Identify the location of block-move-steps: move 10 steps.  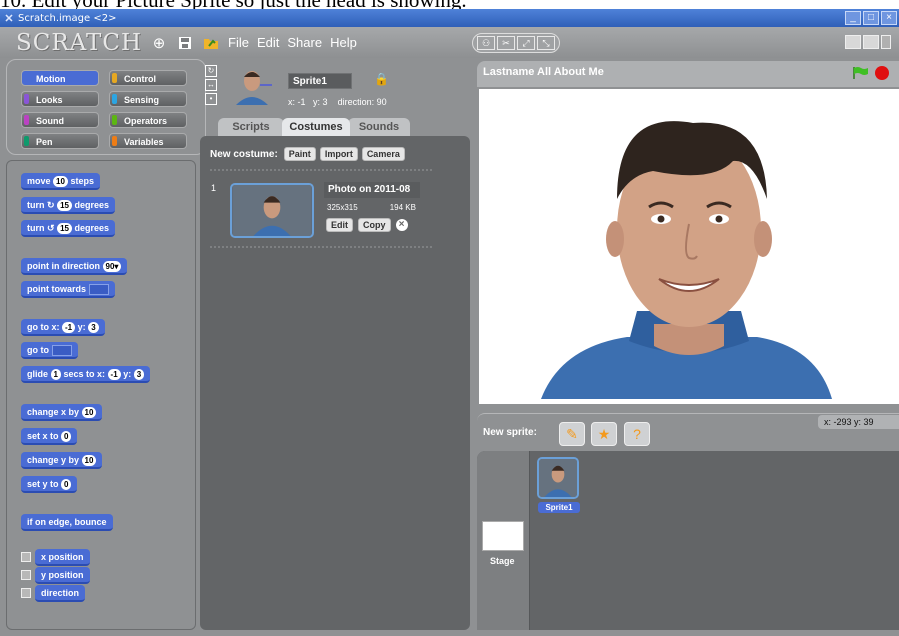
(60, 181).